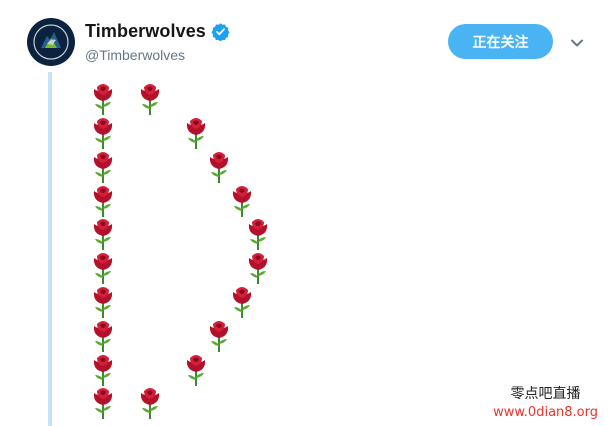 The width and height of the screenshot is (612, 426). What do you see at coordinates (545, 394) in the screenshot?
I see `watermark-title: 零点吧直播` at bounding box center [545, 394].